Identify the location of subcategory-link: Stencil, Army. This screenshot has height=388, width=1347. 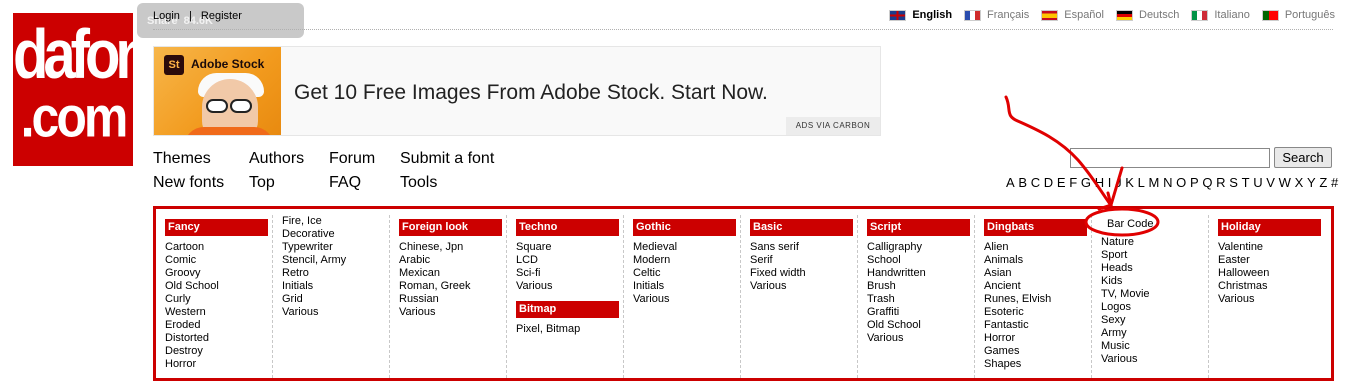
(335, 260).